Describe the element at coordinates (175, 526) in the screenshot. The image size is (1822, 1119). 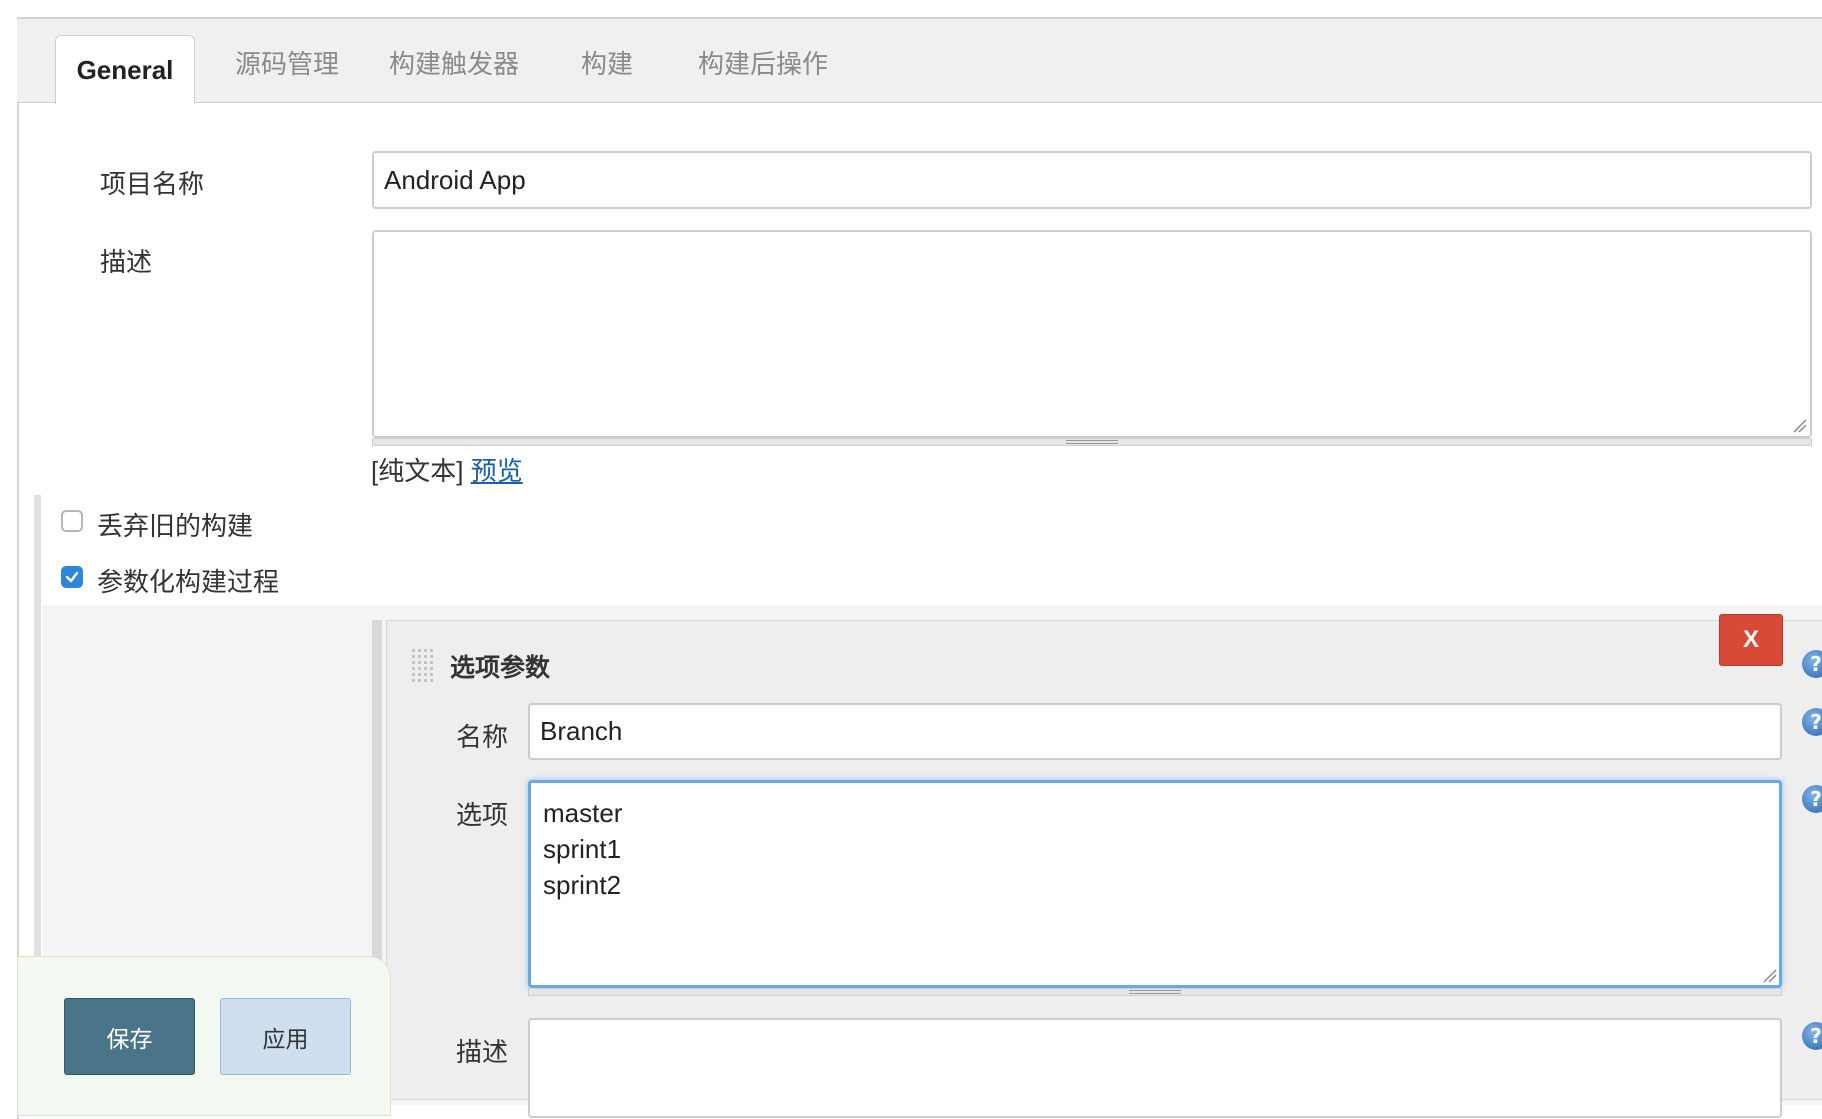
I see `discard-old-builds-label: 丢弃旧的构建` at that location.